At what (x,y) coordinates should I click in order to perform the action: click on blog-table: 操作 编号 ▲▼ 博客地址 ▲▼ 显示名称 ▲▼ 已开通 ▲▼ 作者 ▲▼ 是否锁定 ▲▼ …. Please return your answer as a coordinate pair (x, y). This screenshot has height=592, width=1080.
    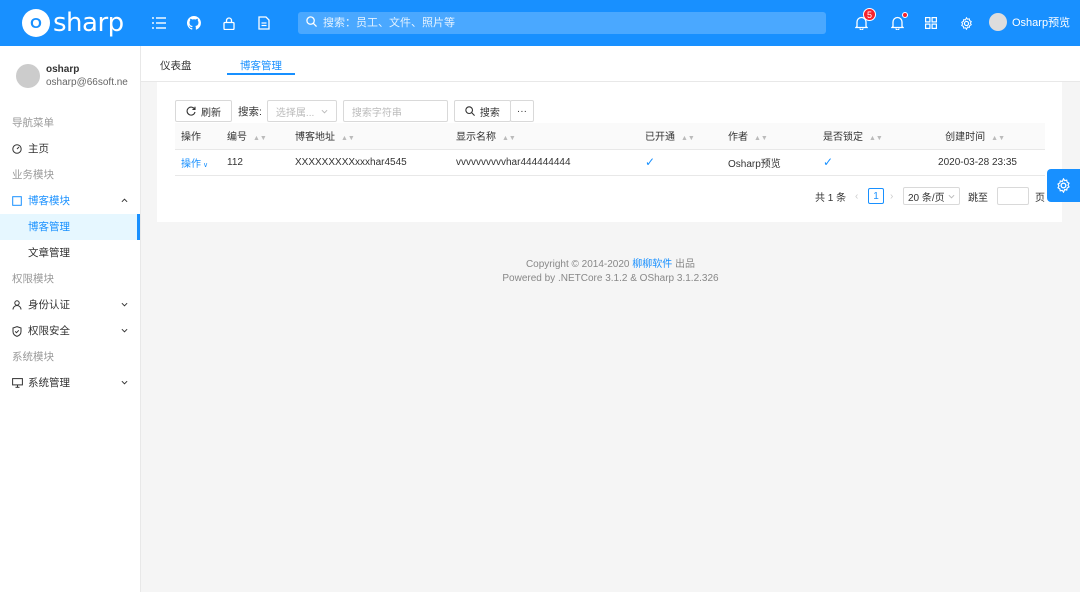
    Looking at the image, I should click on (610, 149).